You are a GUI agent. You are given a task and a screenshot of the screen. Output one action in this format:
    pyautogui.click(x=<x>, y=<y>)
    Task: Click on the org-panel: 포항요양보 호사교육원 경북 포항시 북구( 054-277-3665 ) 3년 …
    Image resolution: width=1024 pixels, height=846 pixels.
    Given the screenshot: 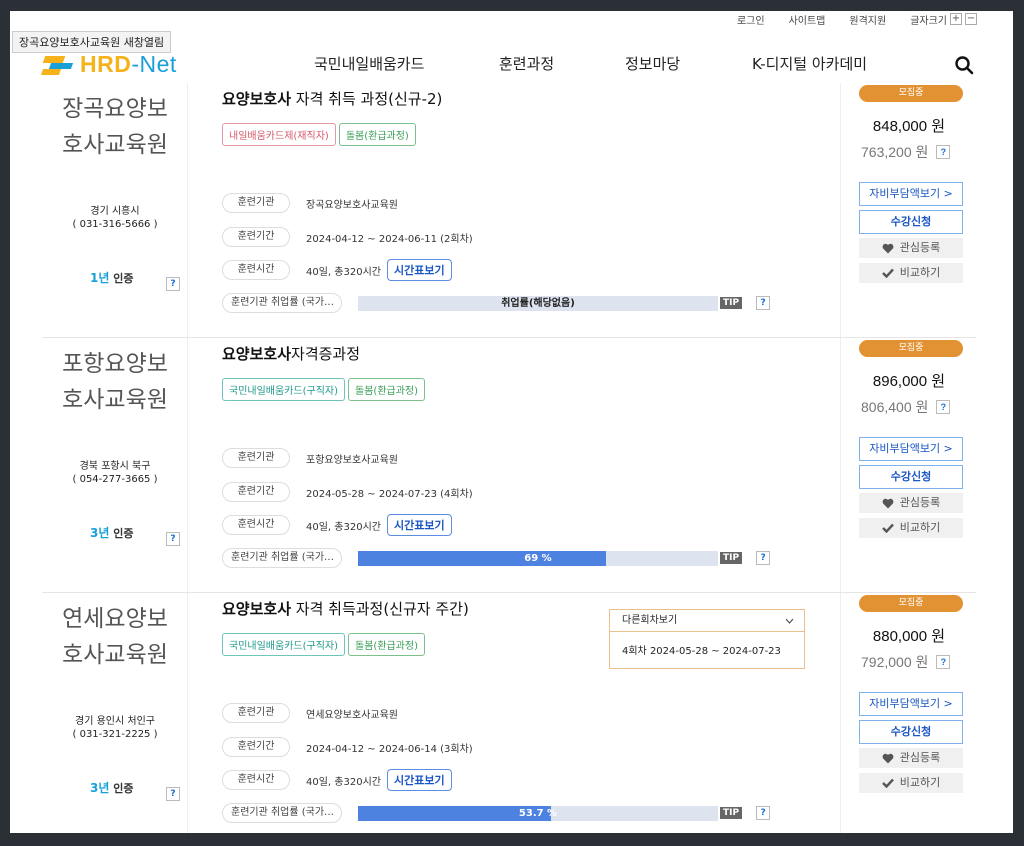 What is the action you would take?
    pyautogui.click(x=115, y=465)
    